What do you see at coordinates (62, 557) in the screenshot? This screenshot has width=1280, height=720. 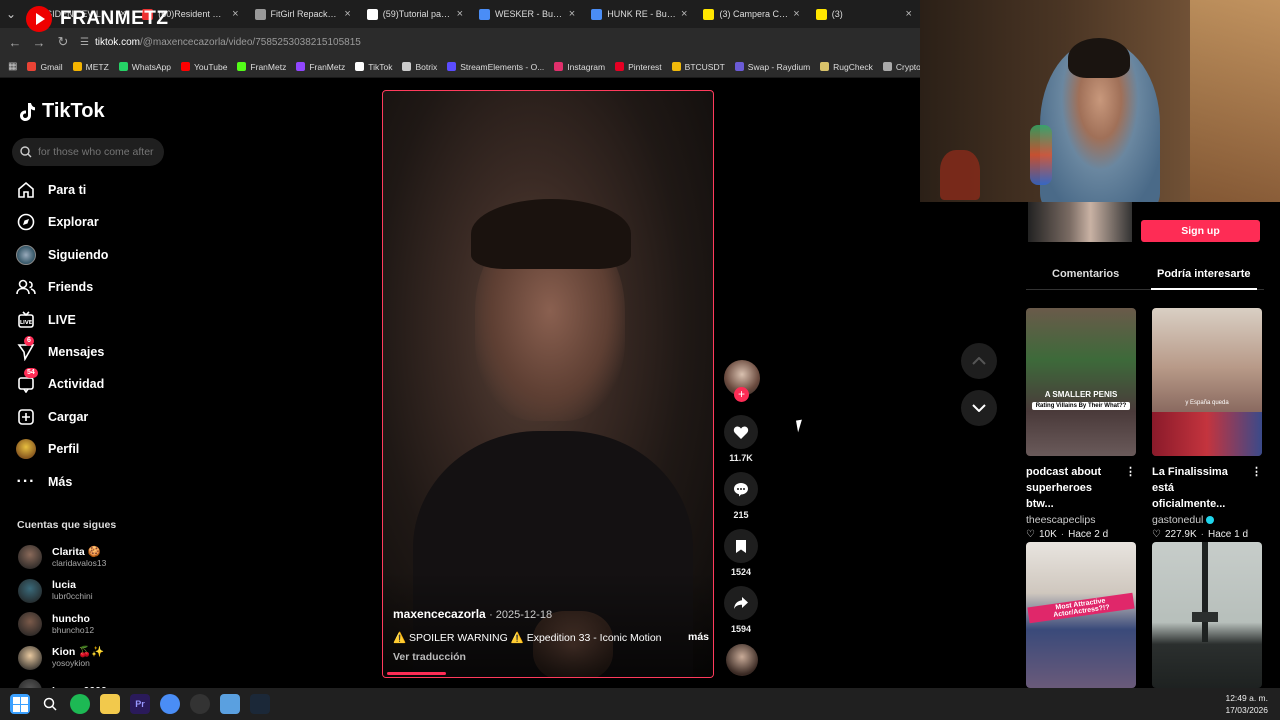 I see `followed-account: Clarita 🍪 claridavalos13` at bounding box center [62, 557].